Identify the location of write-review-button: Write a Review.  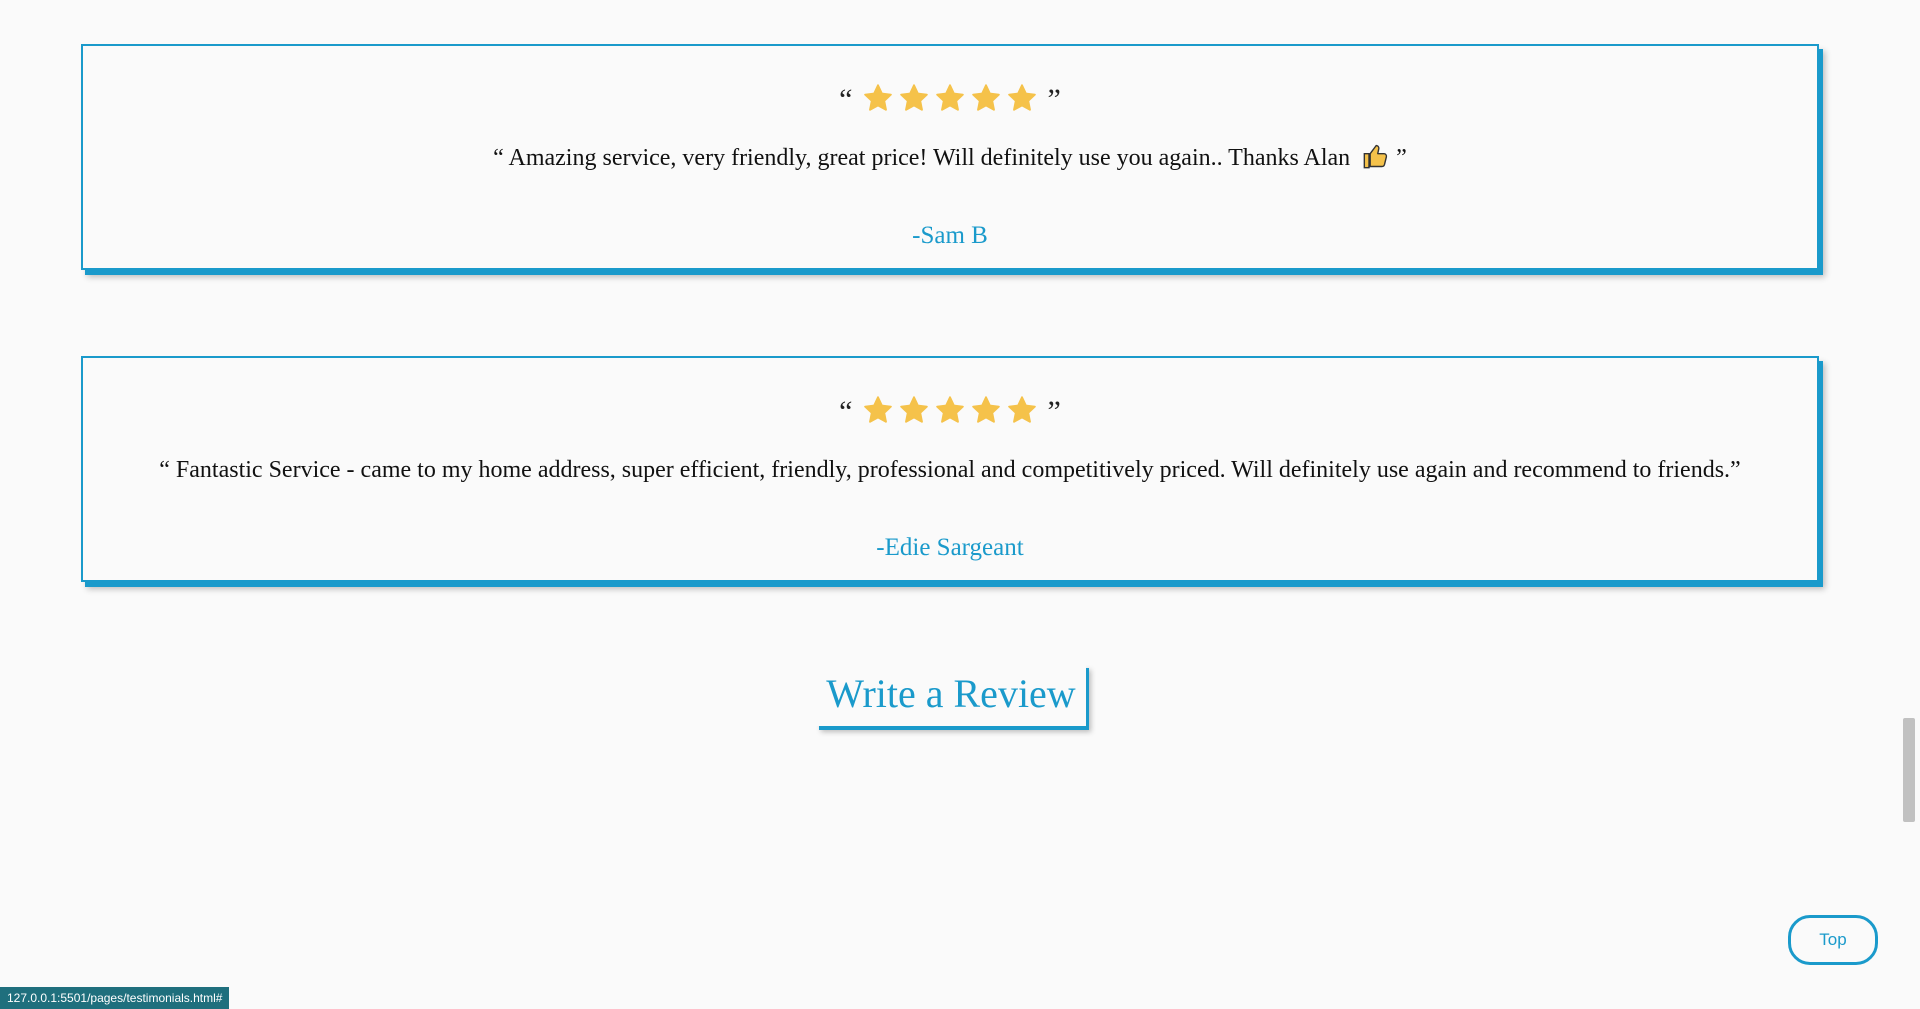
(951, 695).